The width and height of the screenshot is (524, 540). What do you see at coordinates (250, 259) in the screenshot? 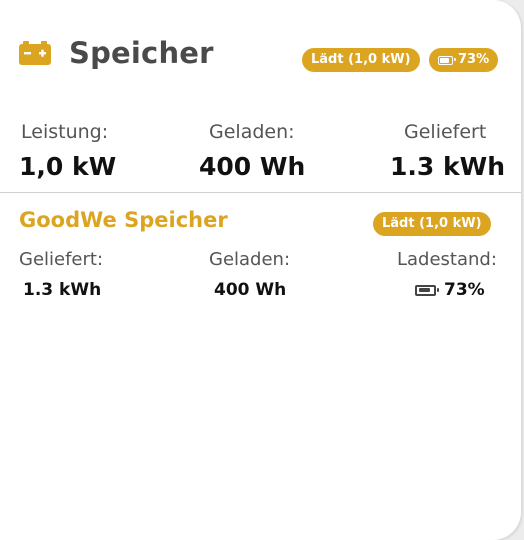
I see `device-charged-label: Geladen:` at bounding box center [250, 259].